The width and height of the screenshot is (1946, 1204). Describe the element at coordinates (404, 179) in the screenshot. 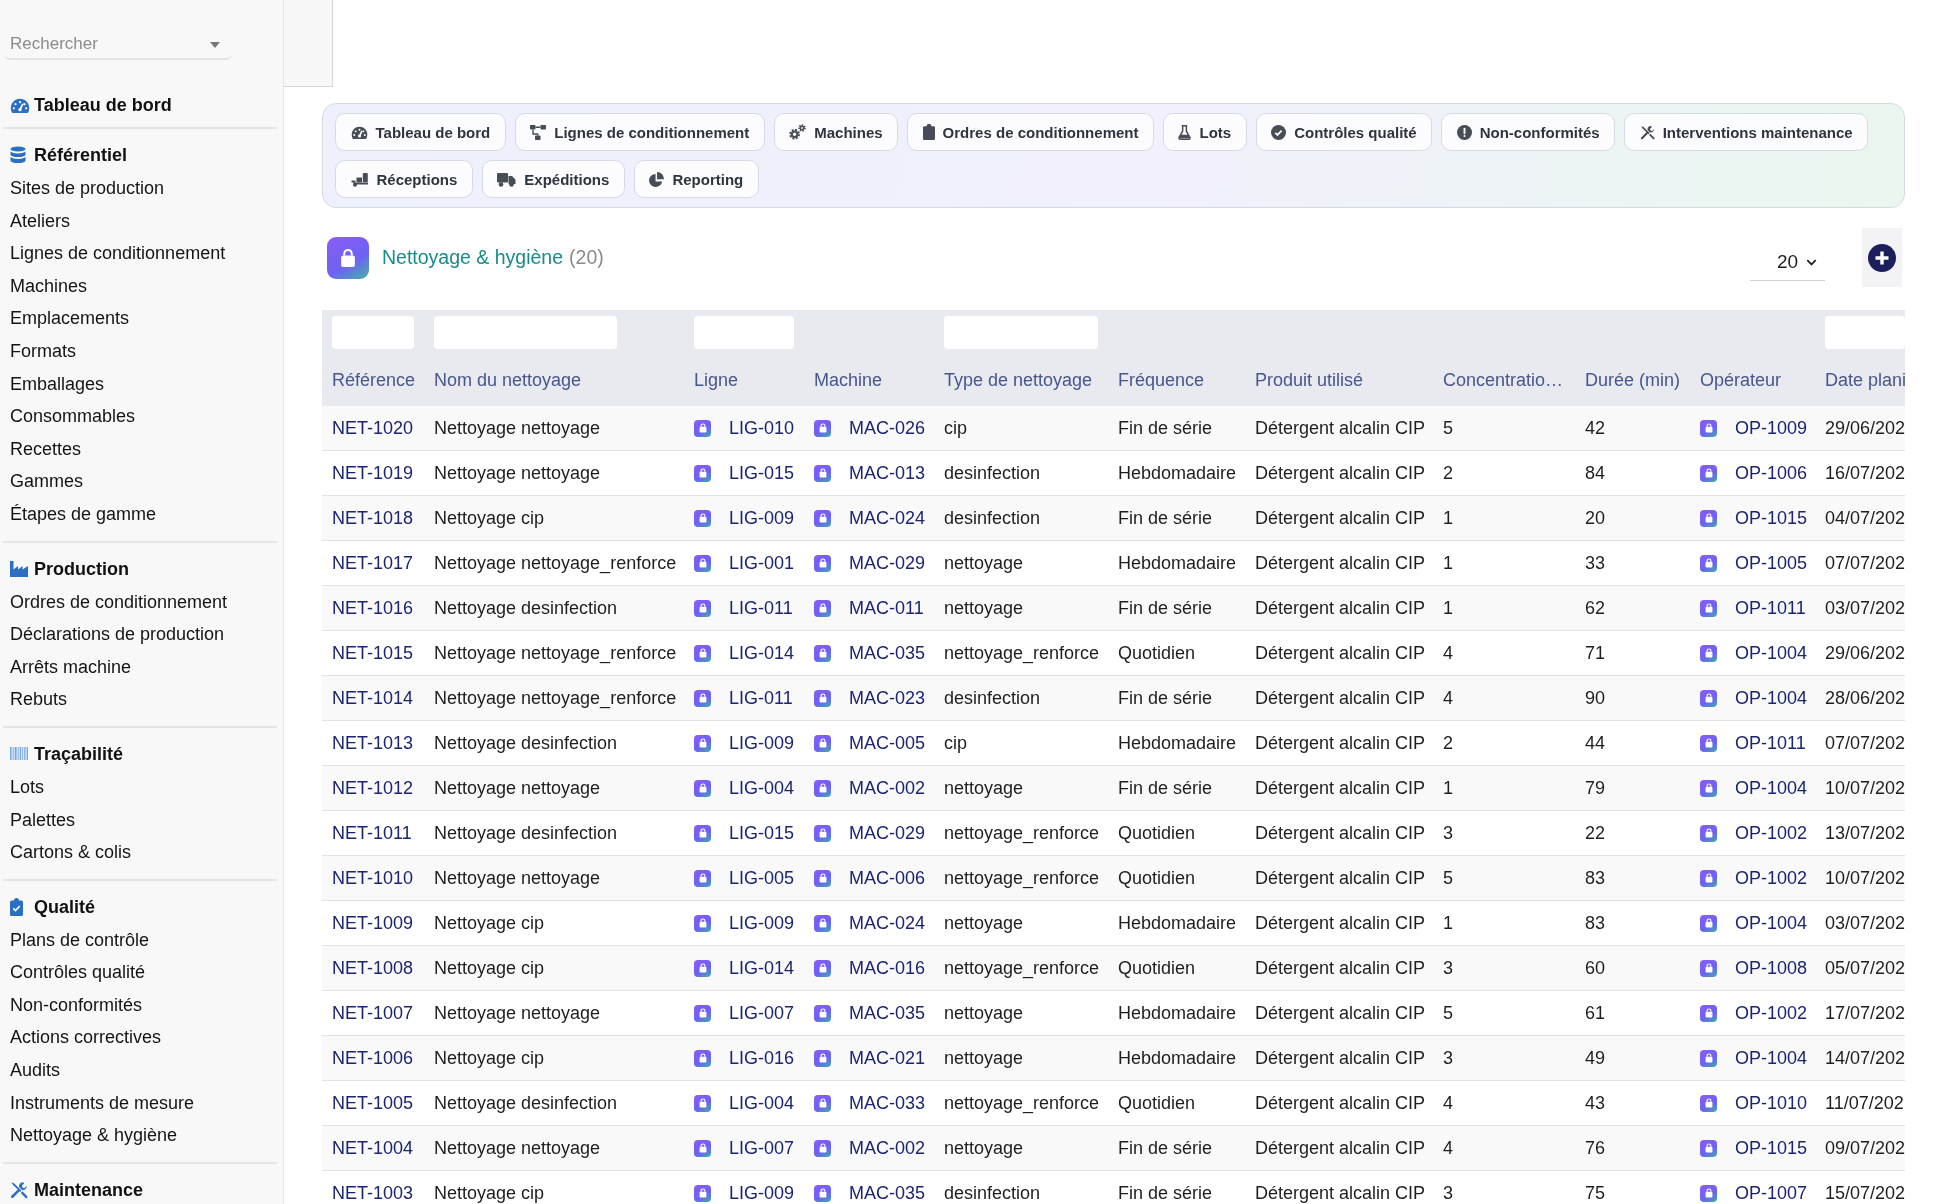

I see `nav-tab: Réceptions` at that location.